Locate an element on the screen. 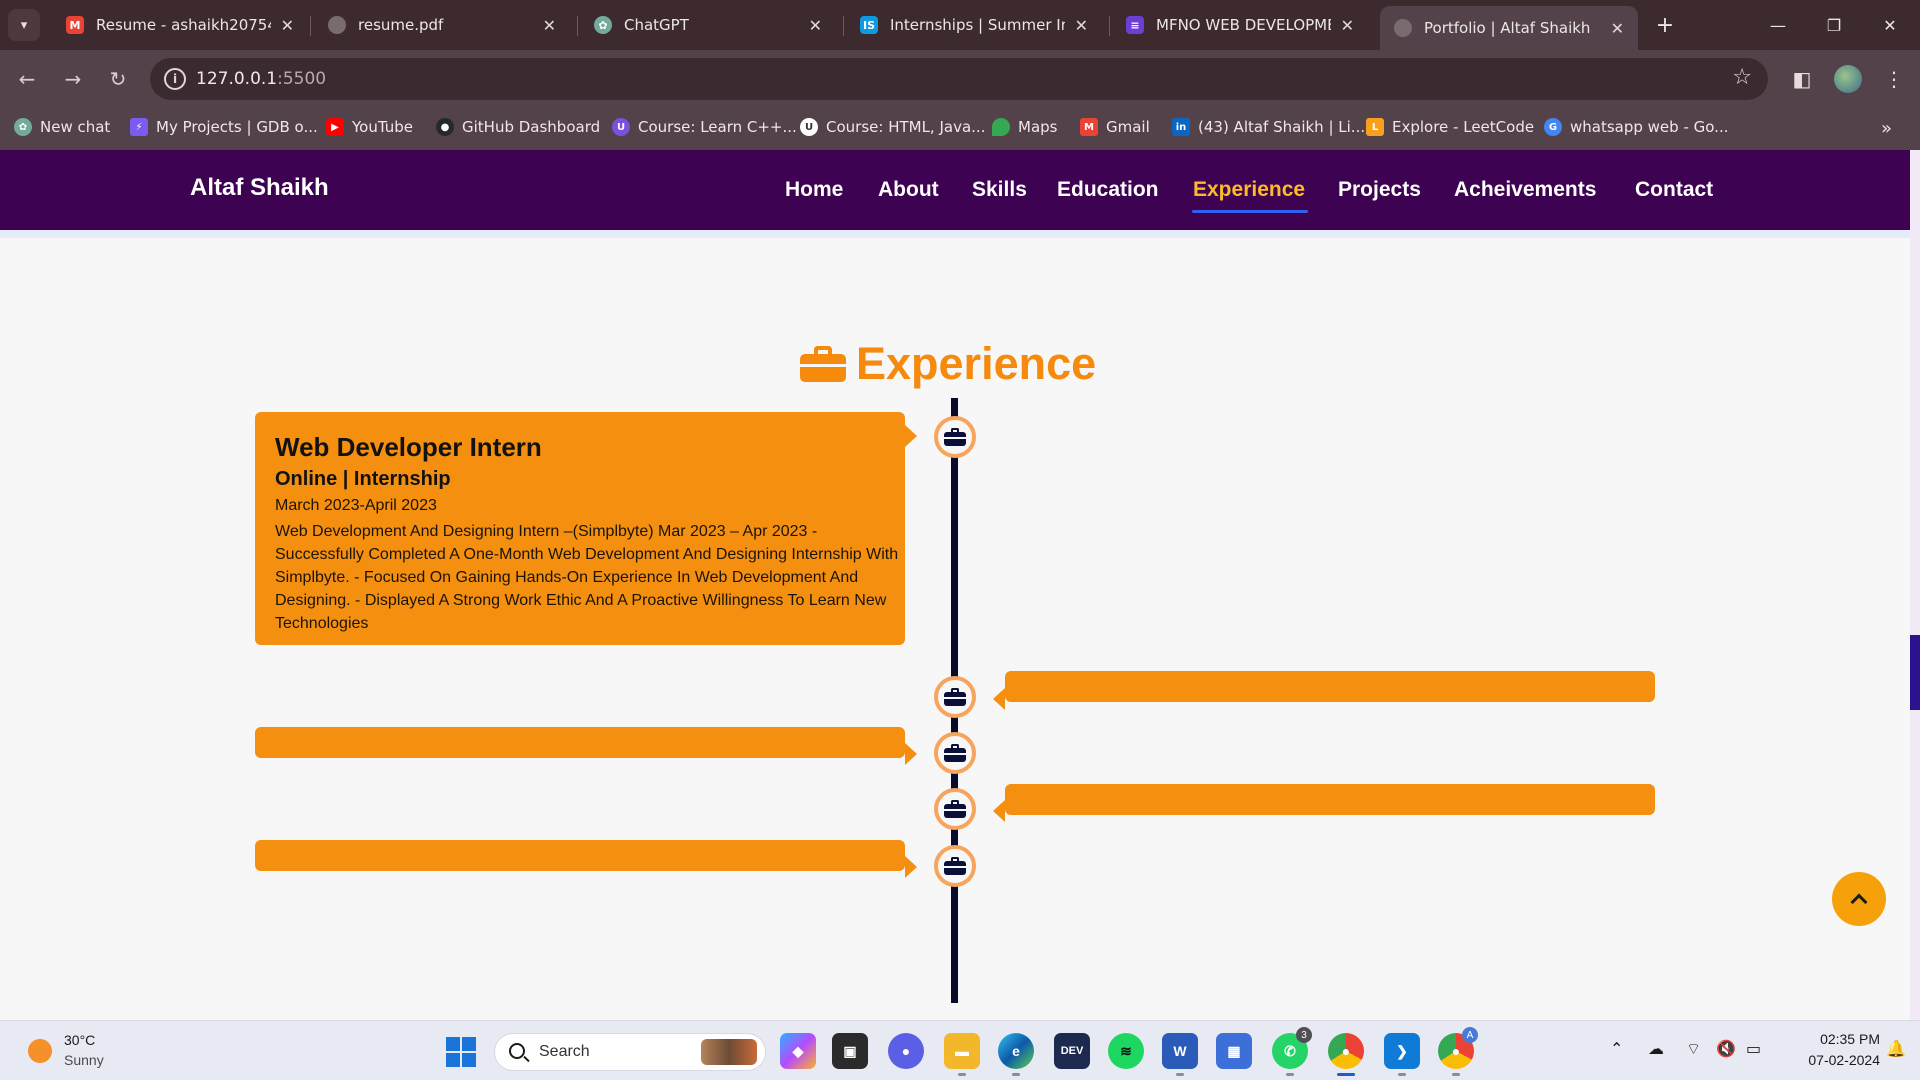 The height and width of the screenshot is (1080, 1920). url-text: 127.0.0.1:5500 is located at coordinates (261, 79).